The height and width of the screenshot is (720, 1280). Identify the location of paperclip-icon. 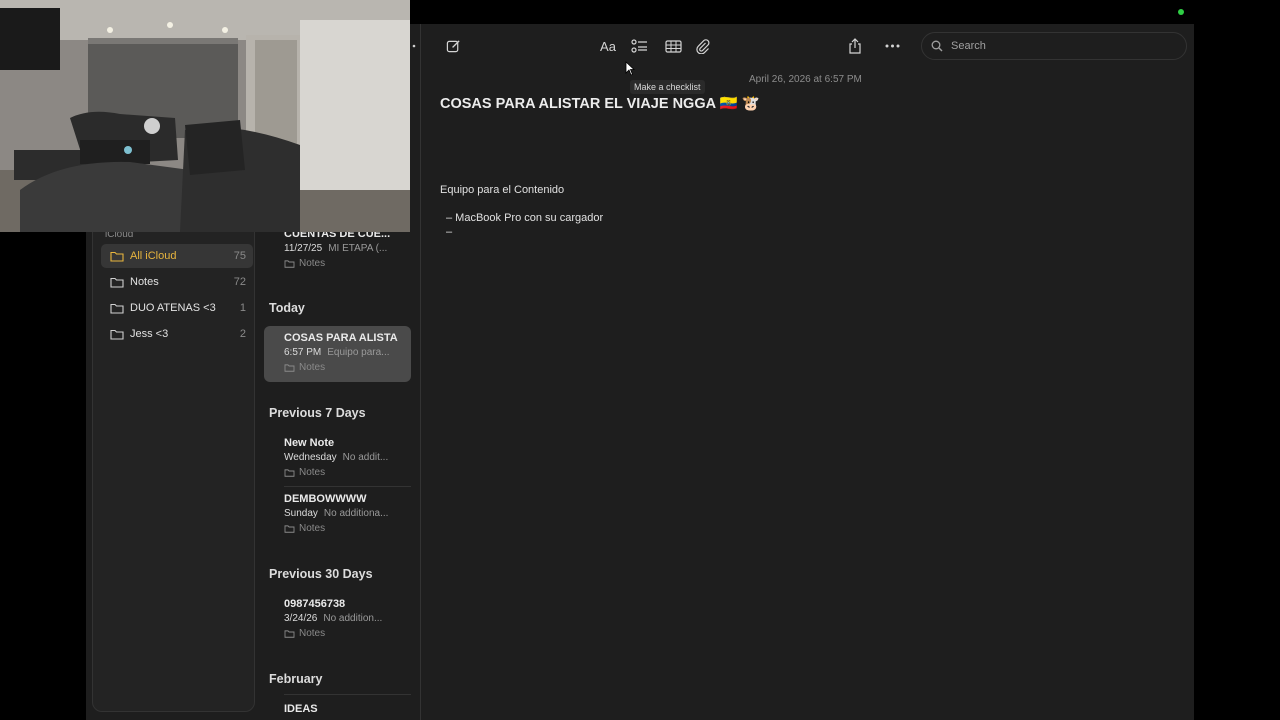
(703, 46).